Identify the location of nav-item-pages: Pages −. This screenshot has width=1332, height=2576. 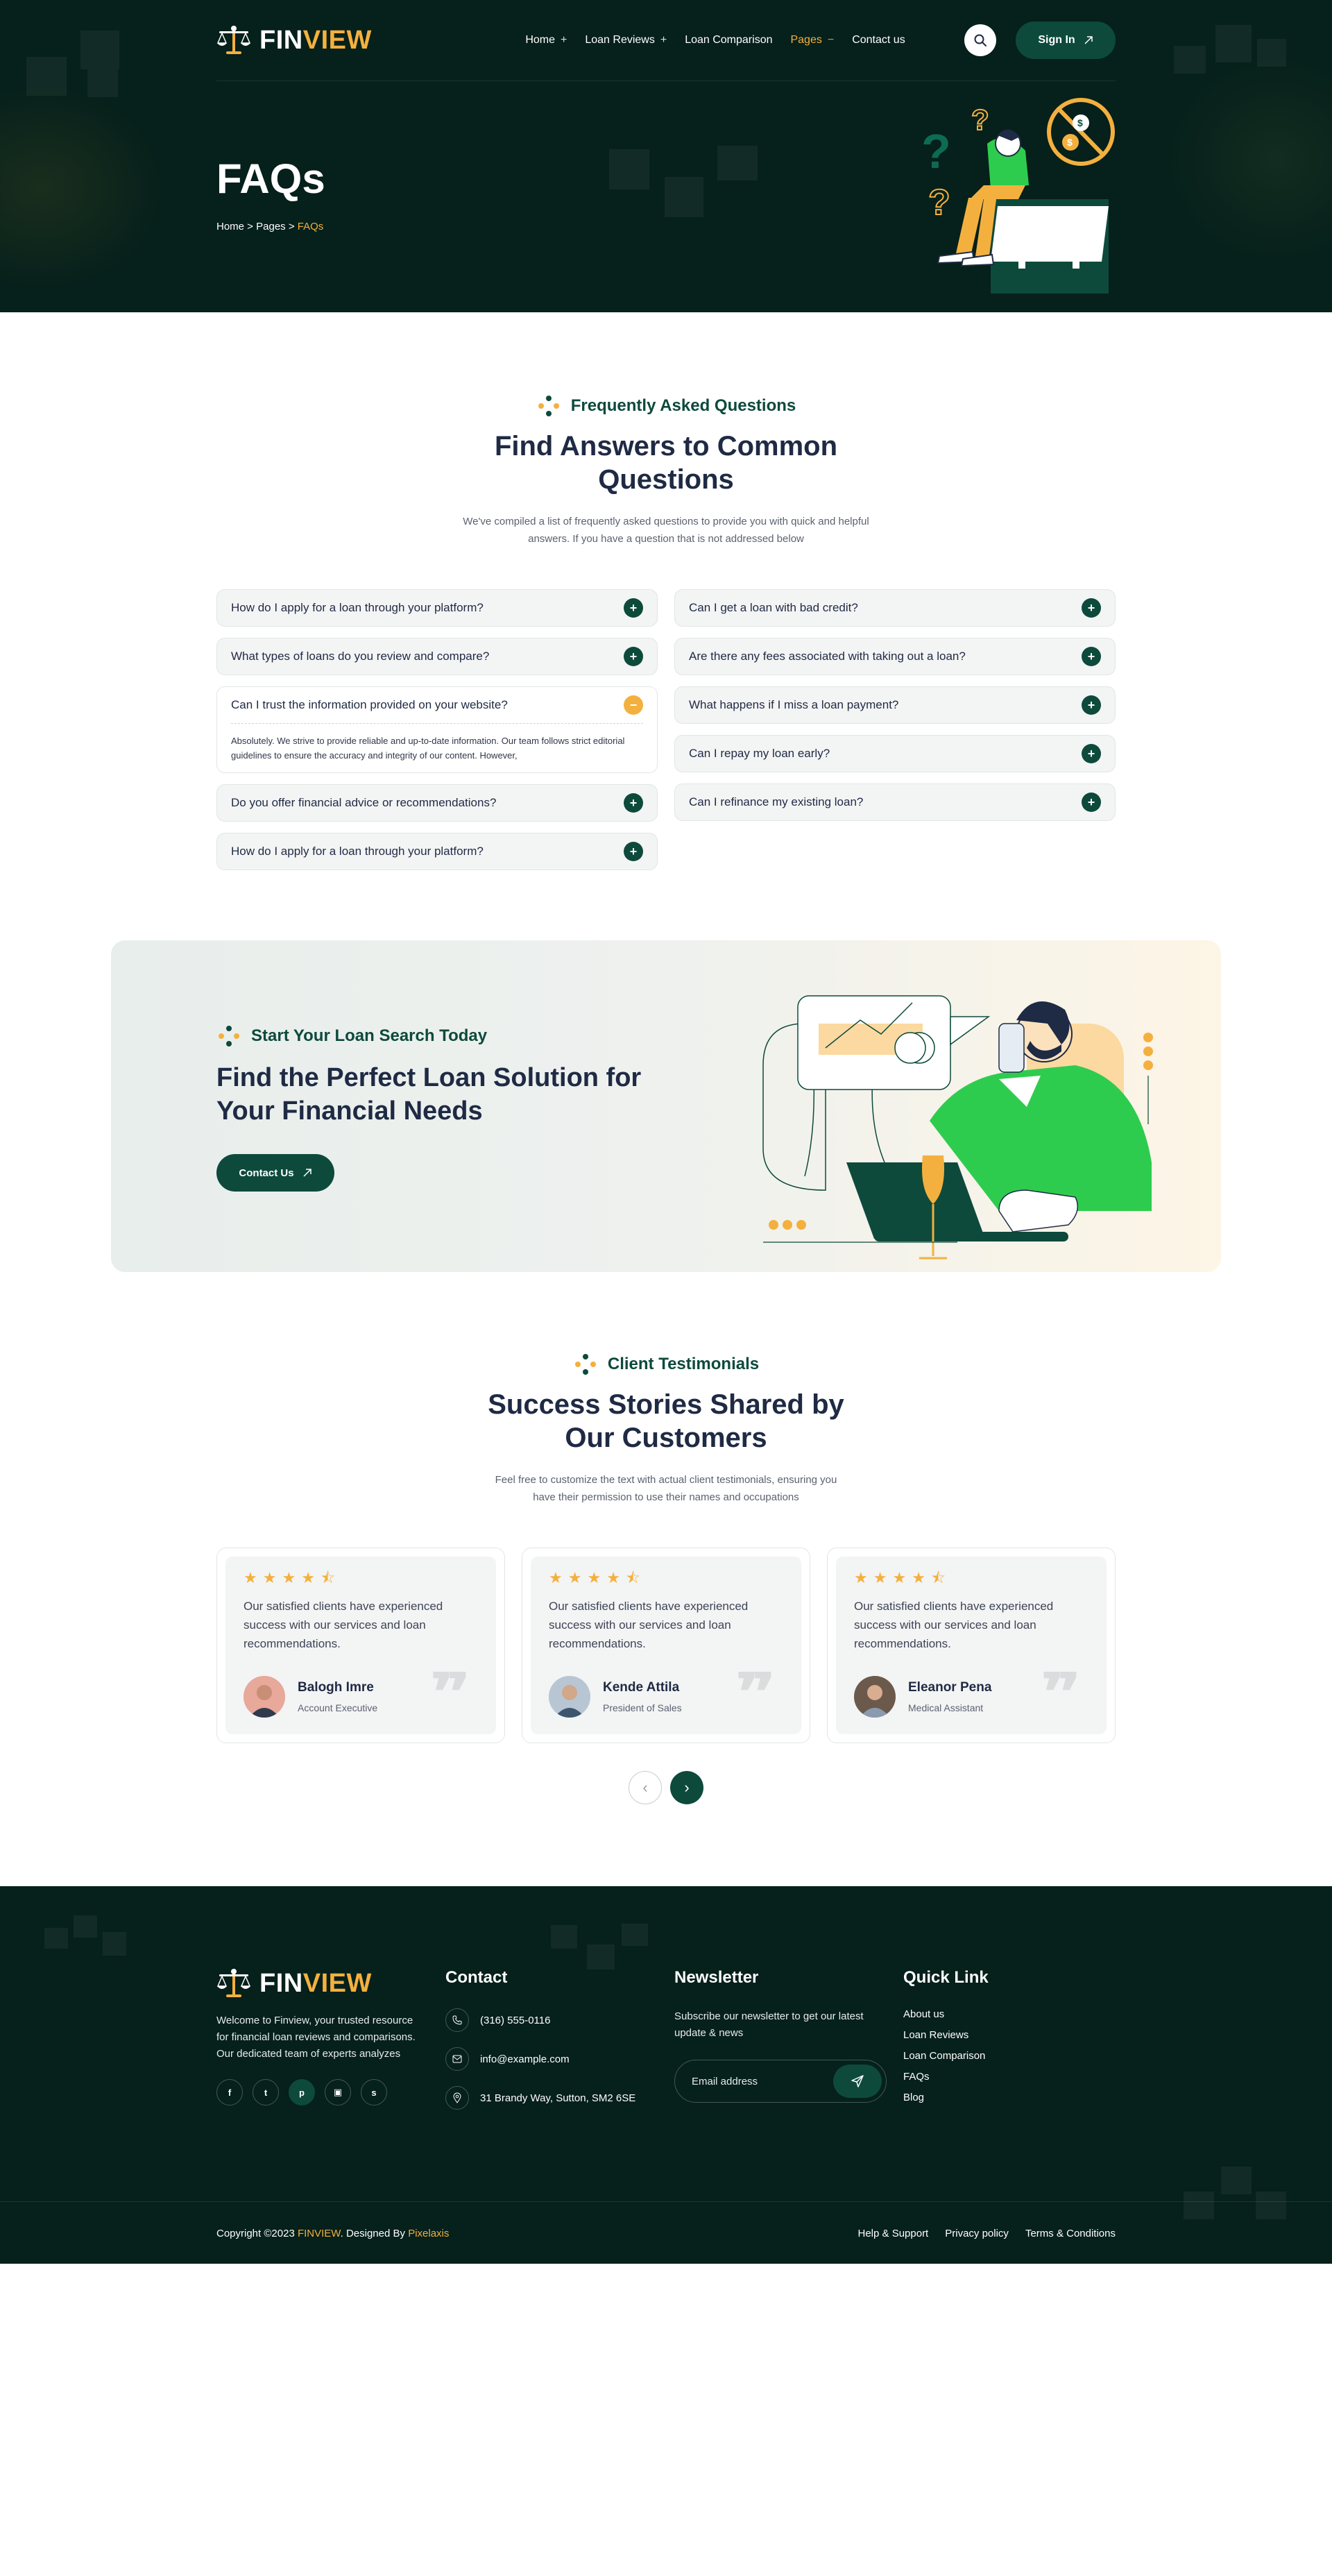
(812, 40).